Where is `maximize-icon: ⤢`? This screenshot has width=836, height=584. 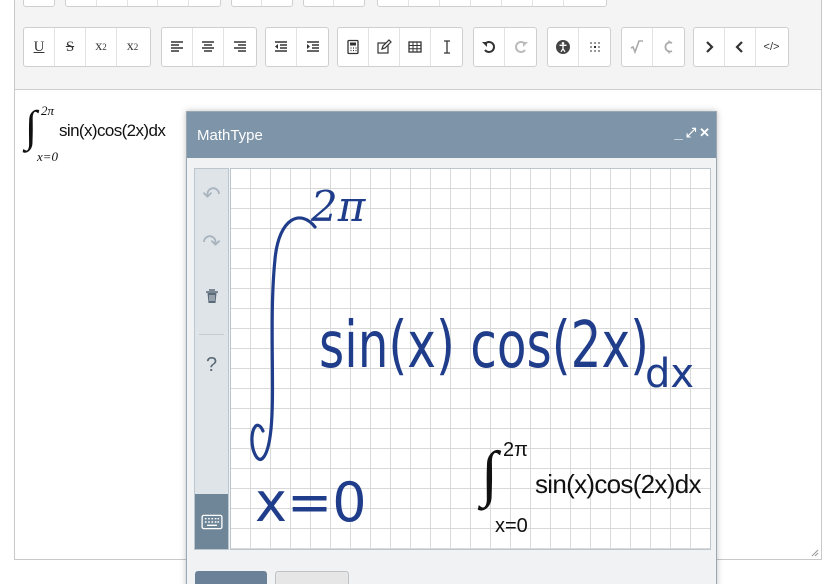 maximize-icon: ⤢ is located at coordinates (691, 133).